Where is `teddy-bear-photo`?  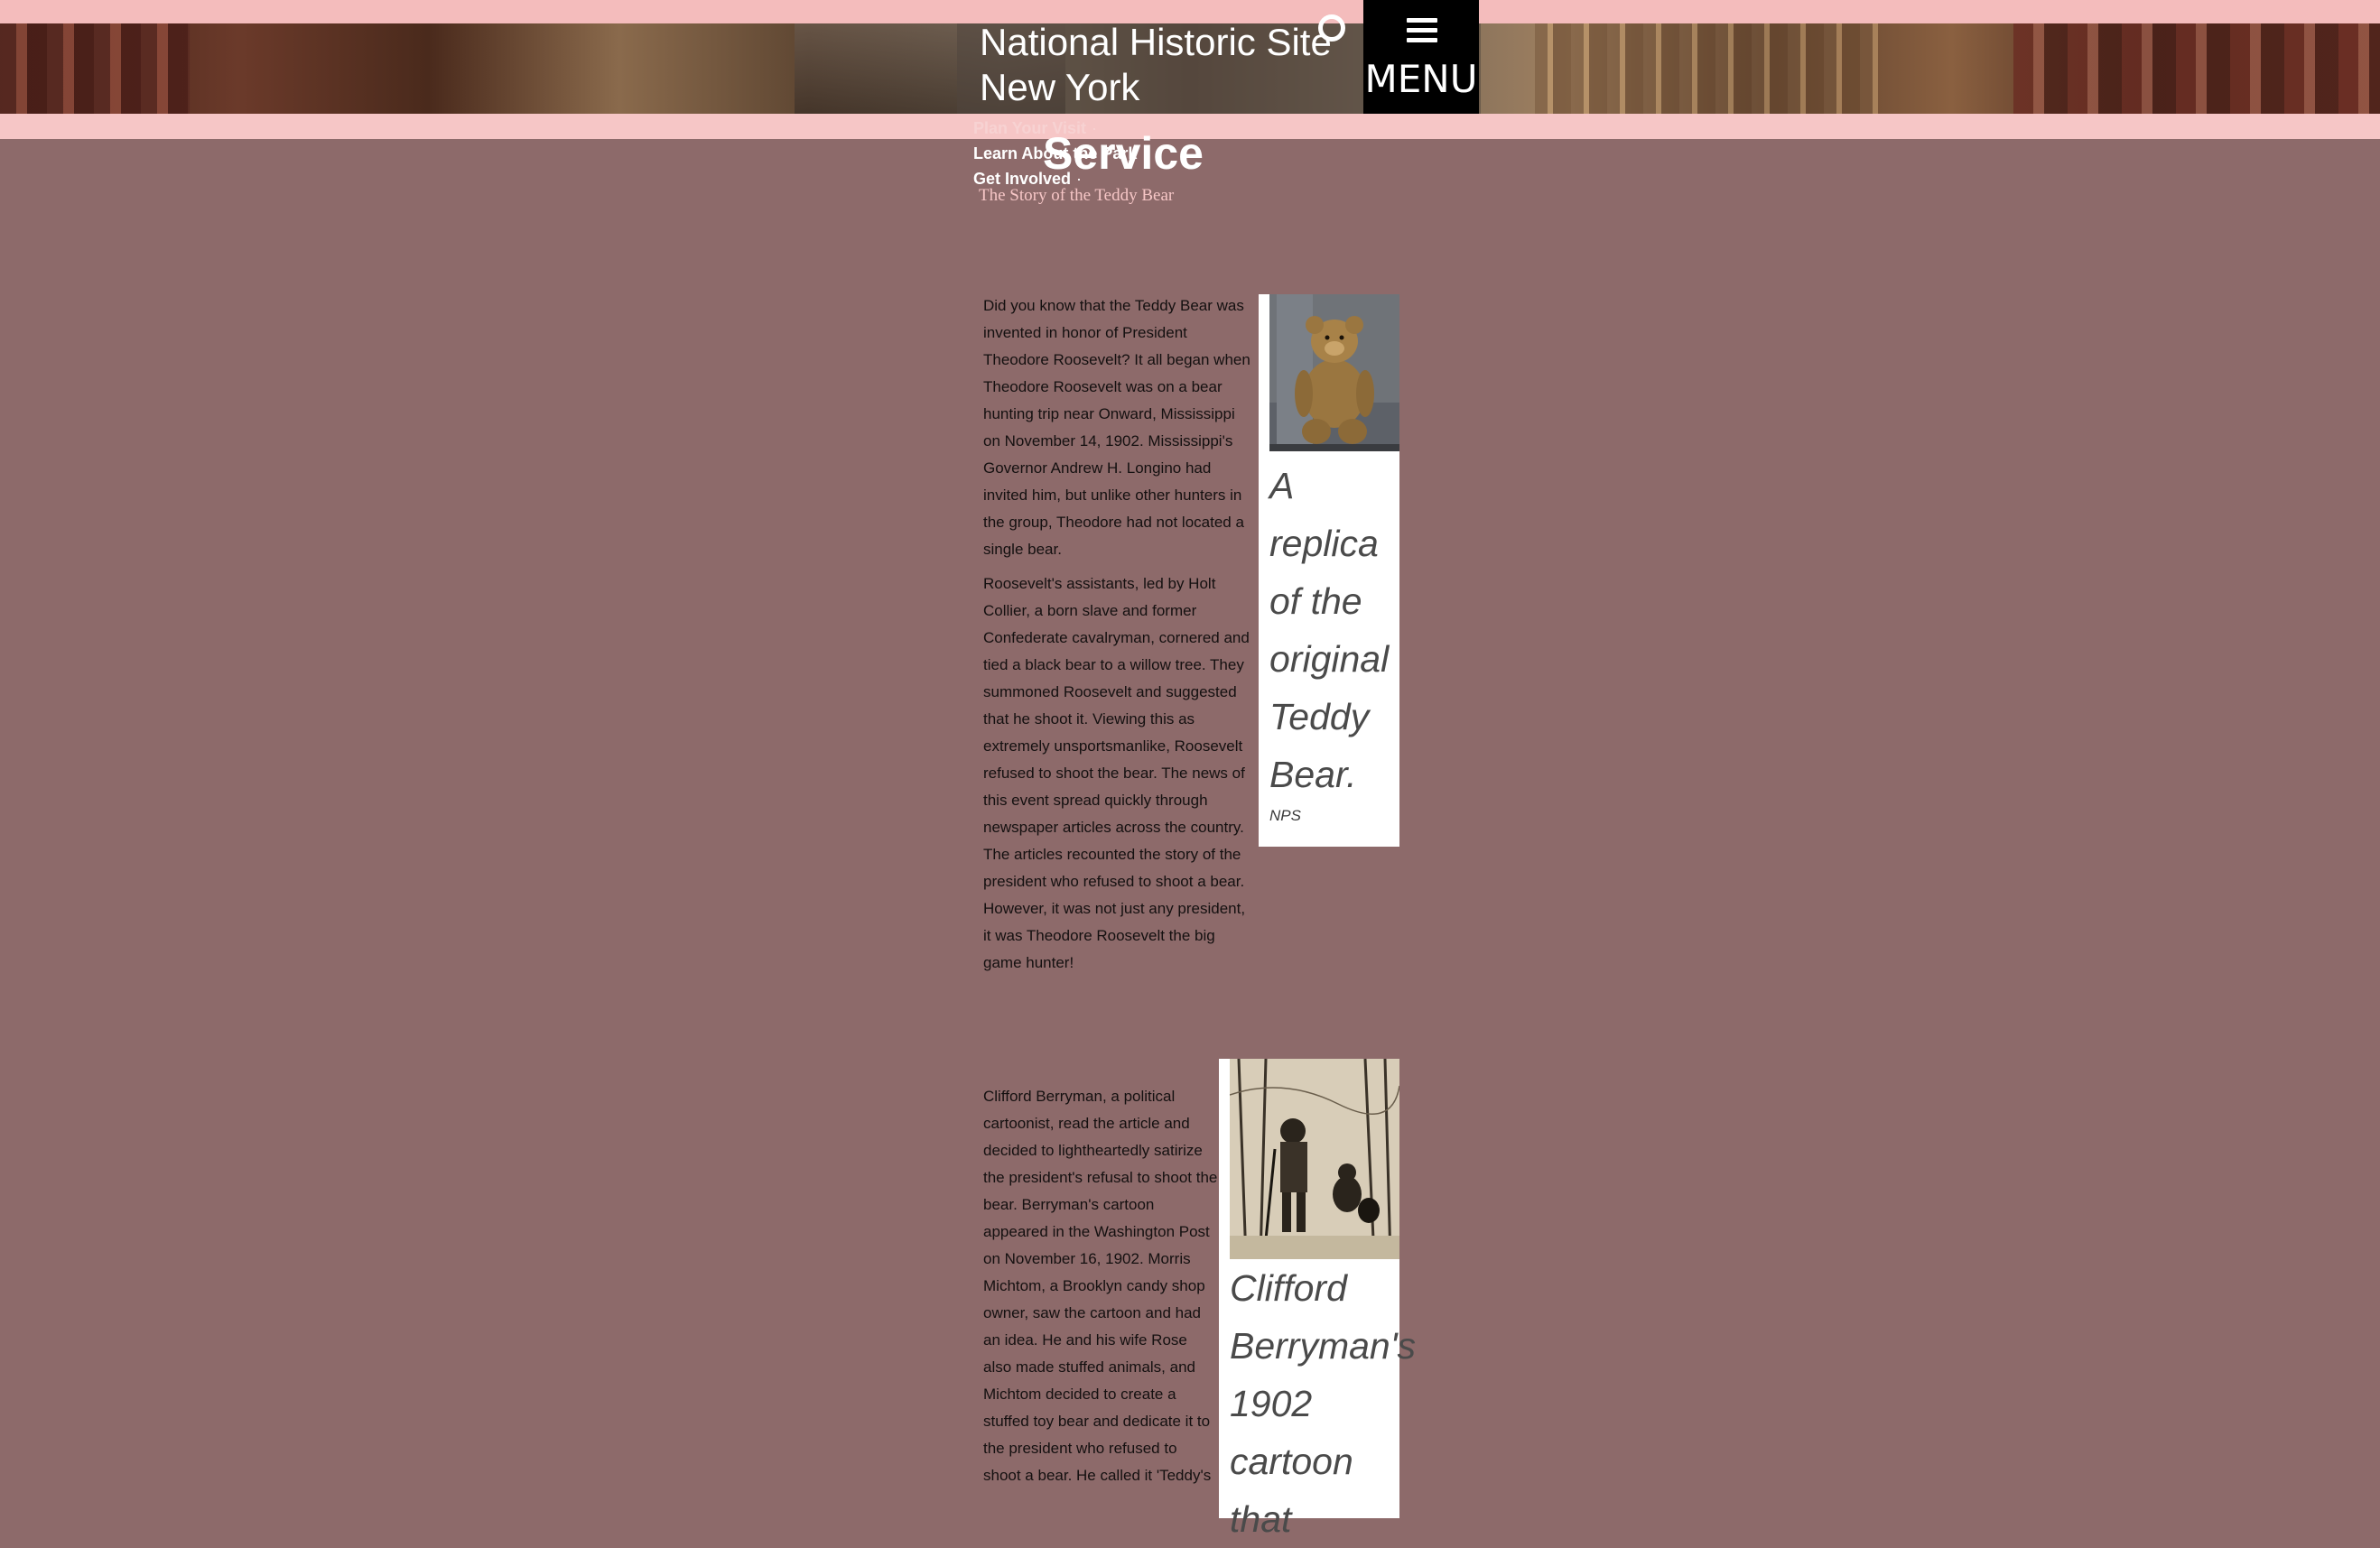
teddy-bear-photo is located at coordinates (1334, 372).